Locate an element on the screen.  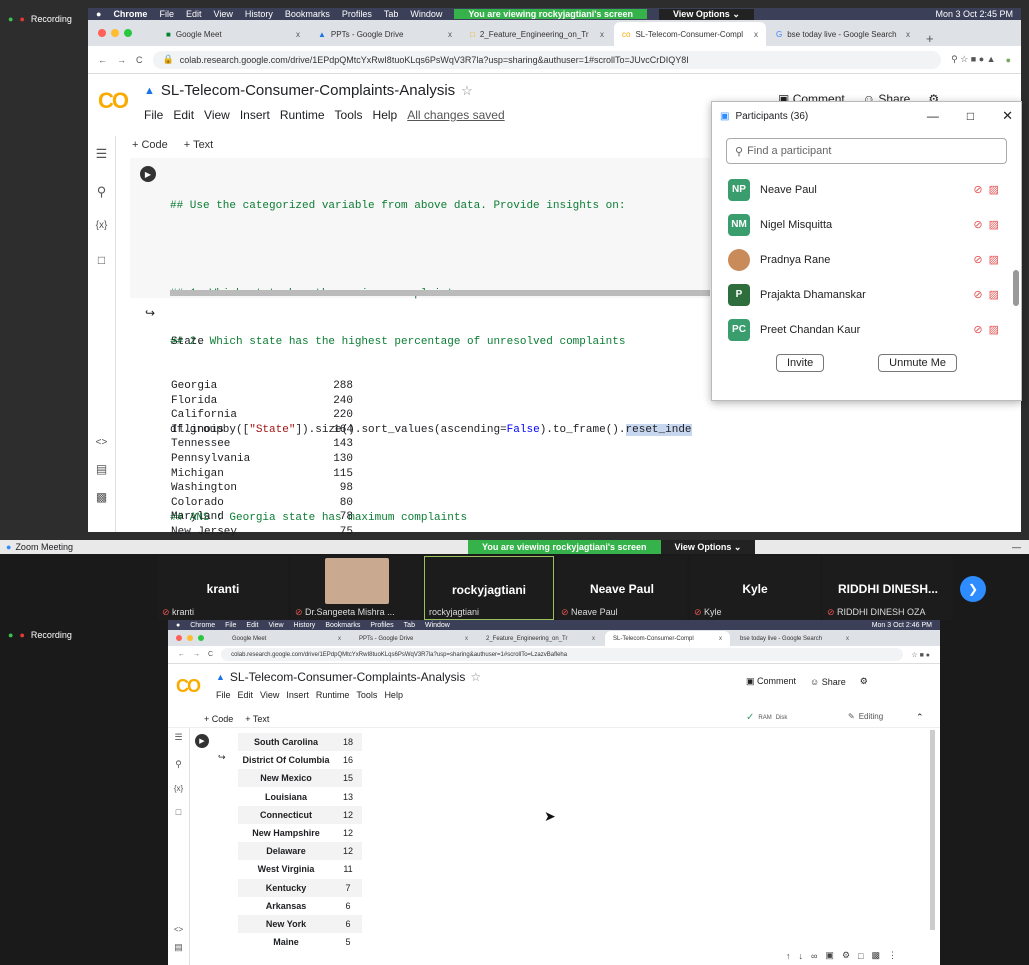
tab-bse-search: bse today live - Google Search x is located at coordinates (794, 638).